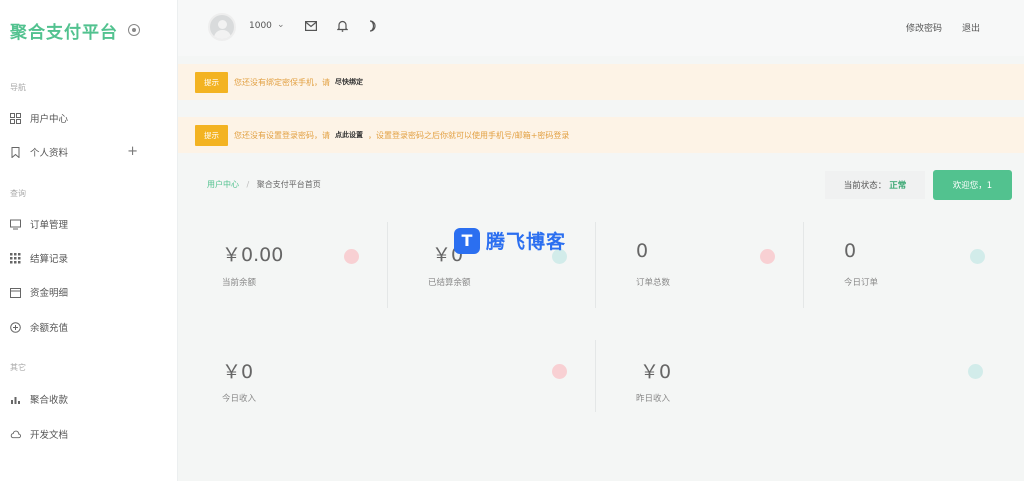 This screenshot has height=481, width=1024. Describe the element at coordinates (449, 283) in the screenshot. I see `stat-label: 已结算余额` at that location.